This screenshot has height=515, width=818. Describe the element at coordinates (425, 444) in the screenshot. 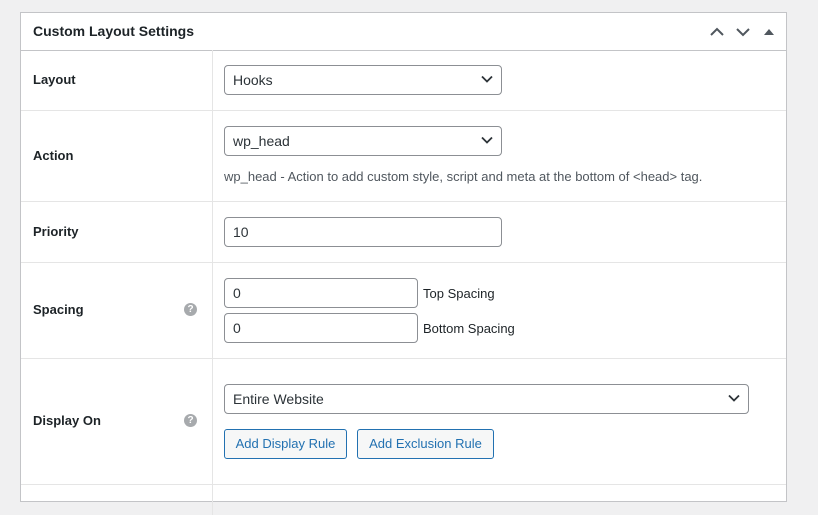

I see `add-exclusion-rule-button: Add Exclusion Rule` at that location.